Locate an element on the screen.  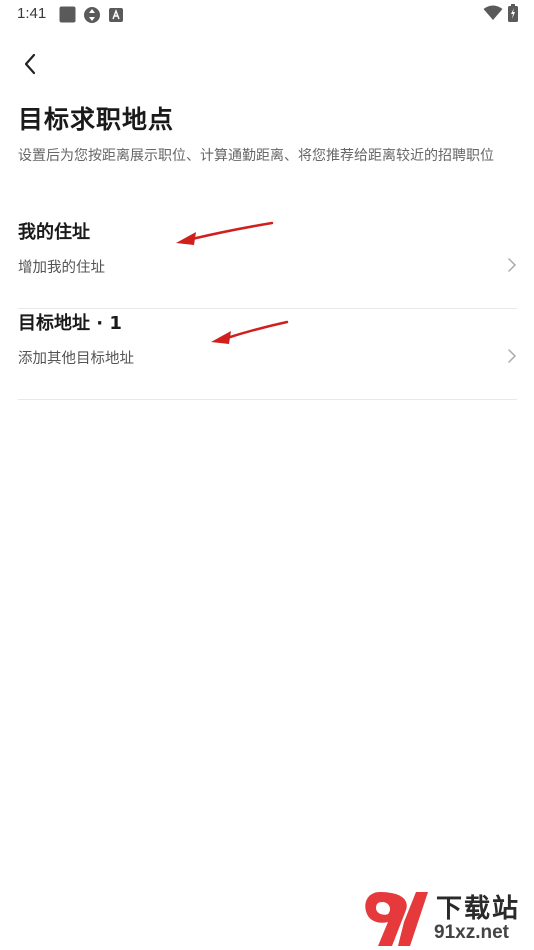
91-logo is located at coordinates (396, 919).